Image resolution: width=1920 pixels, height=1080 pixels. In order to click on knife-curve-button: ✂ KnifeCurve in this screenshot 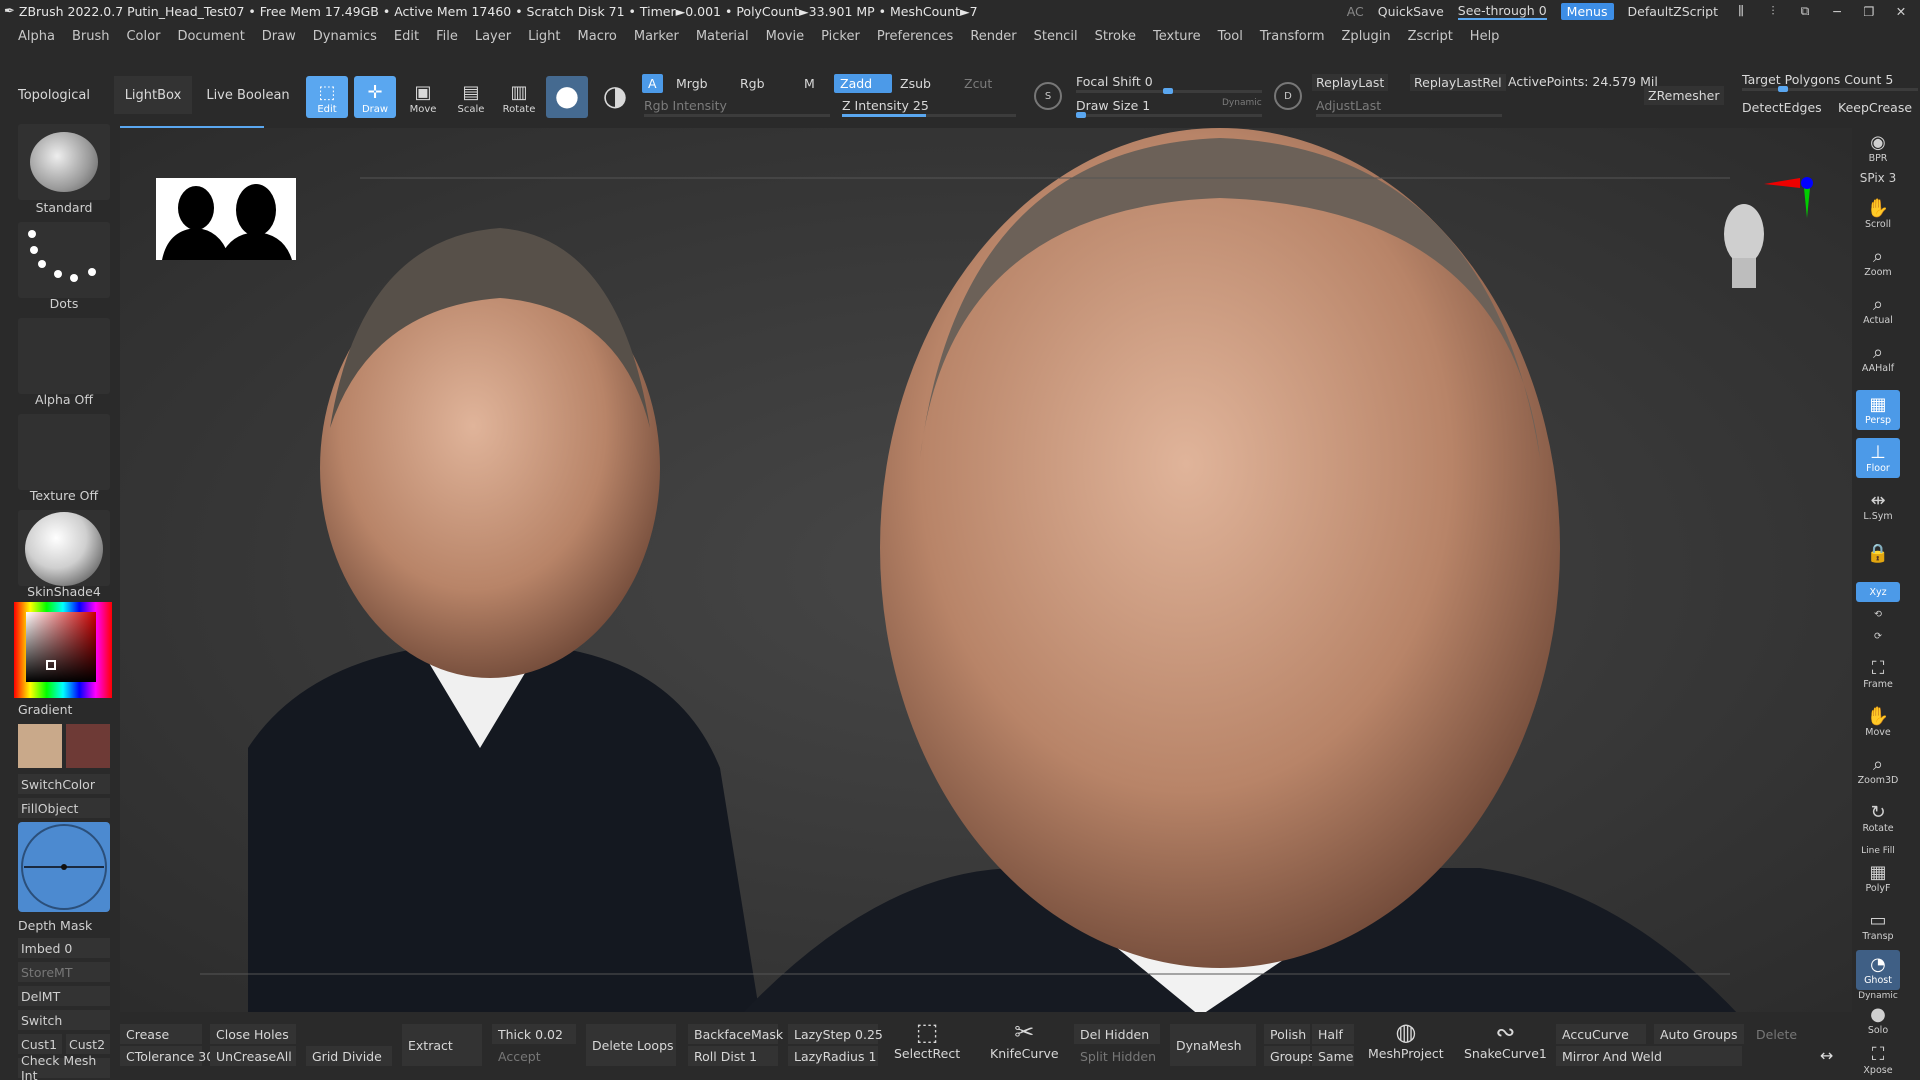, I will do `click(1024, 1039)`.